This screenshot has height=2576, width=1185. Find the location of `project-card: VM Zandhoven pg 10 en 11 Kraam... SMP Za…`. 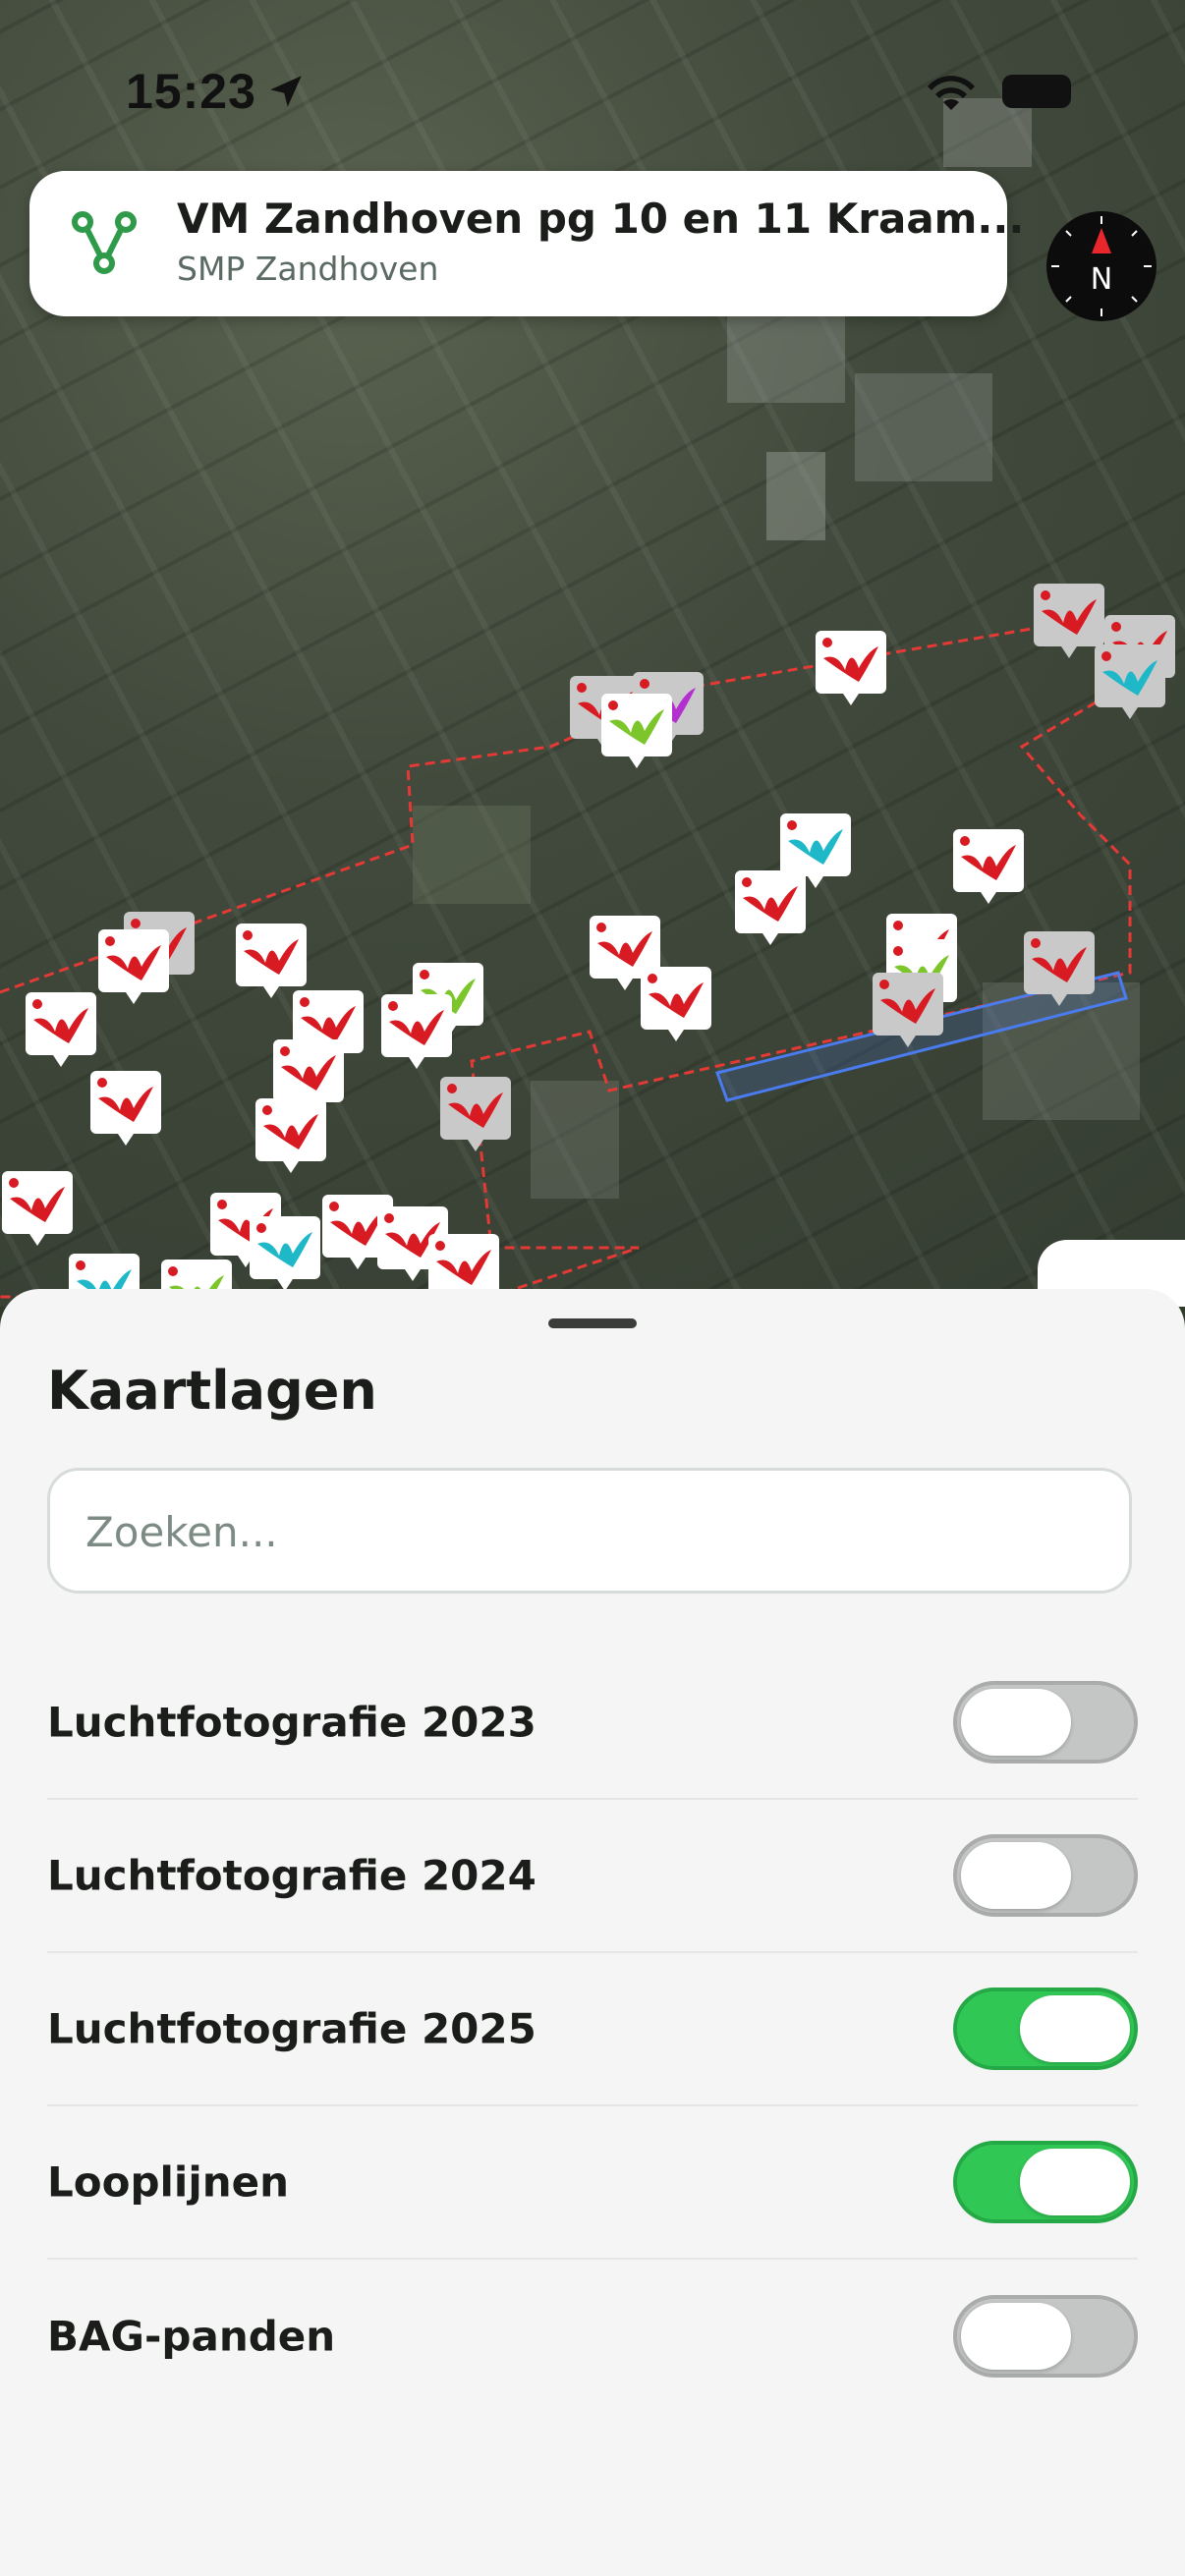

project-card: VM Zandhoven pg 10 en 11 Kraam... SMP Za… is located at coordinates (527, 243).